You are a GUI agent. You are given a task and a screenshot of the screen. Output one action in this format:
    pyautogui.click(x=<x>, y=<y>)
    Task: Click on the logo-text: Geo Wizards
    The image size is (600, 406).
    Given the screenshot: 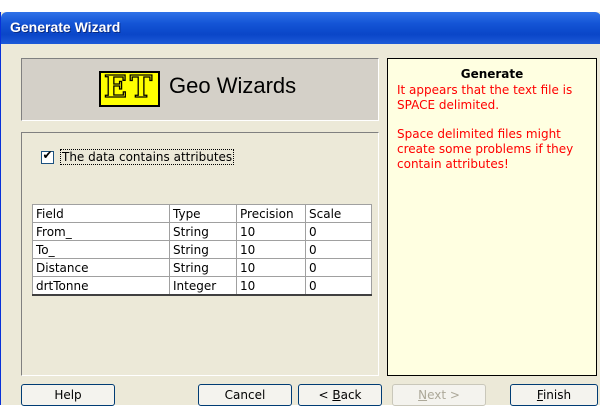 What is the action you would take?
    pyautogui.click(x=233, y=85)
    